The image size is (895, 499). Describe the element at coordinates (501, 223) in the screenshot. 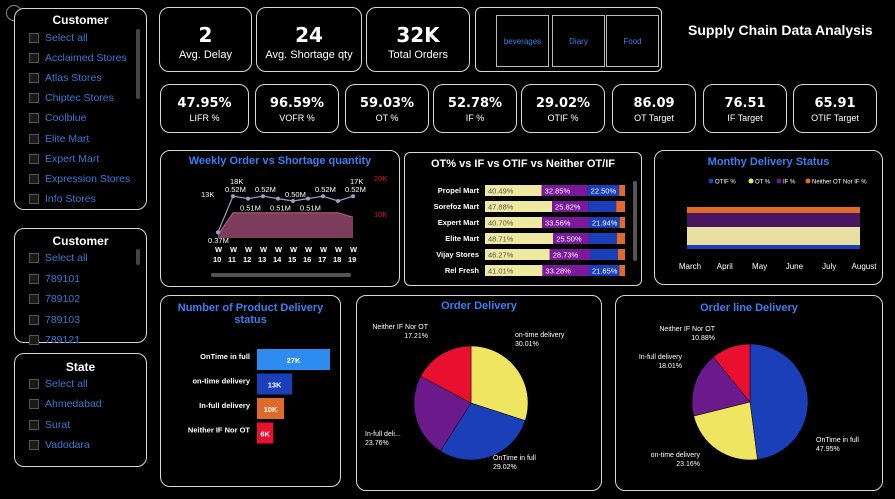

I see `data-label: 40.70%` at that location.